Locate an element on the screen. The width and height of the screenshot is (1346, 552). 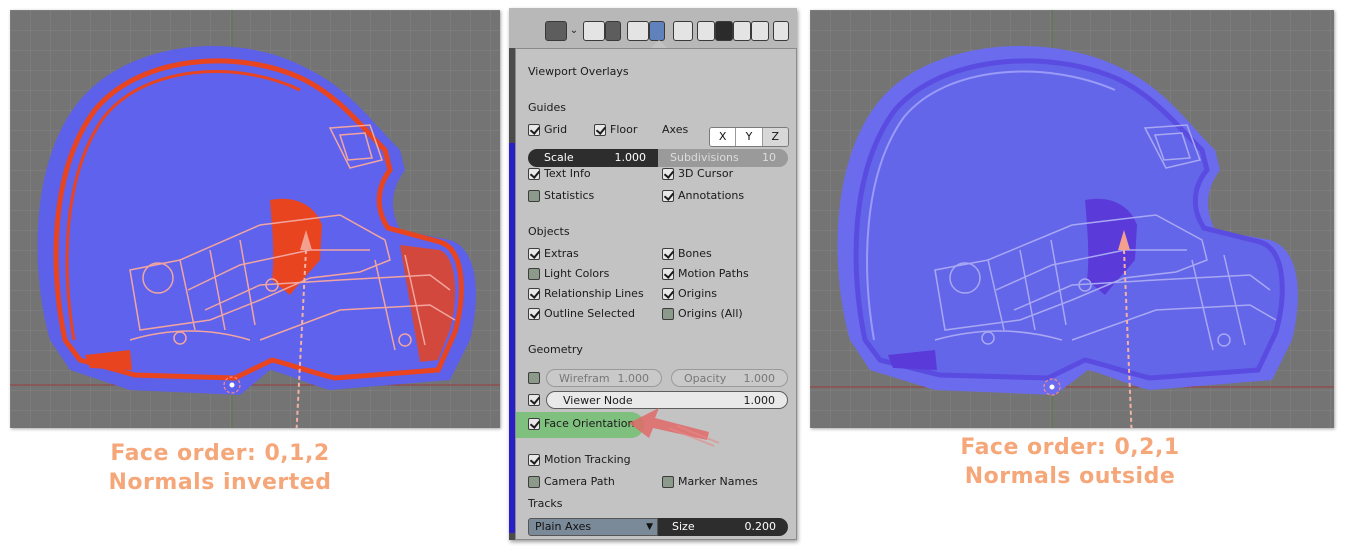
opacity-slider: Opacity 1.000 is located at coordinates (729, 378).